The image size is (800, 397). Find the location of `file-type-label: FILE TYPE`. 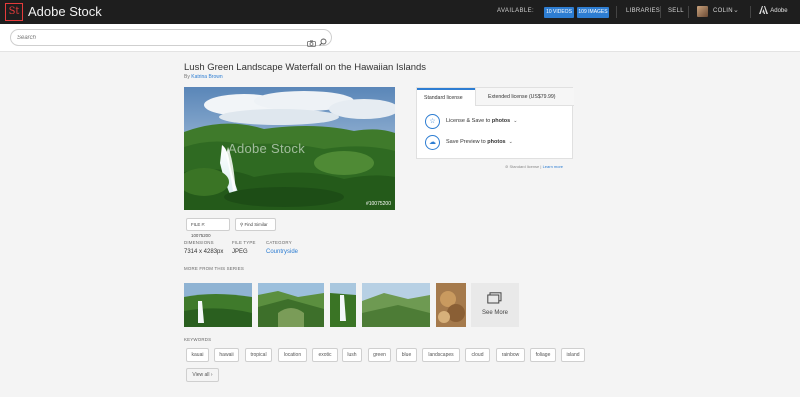

file-type-label: FILE TYPE is located at coordinates (244, 242).